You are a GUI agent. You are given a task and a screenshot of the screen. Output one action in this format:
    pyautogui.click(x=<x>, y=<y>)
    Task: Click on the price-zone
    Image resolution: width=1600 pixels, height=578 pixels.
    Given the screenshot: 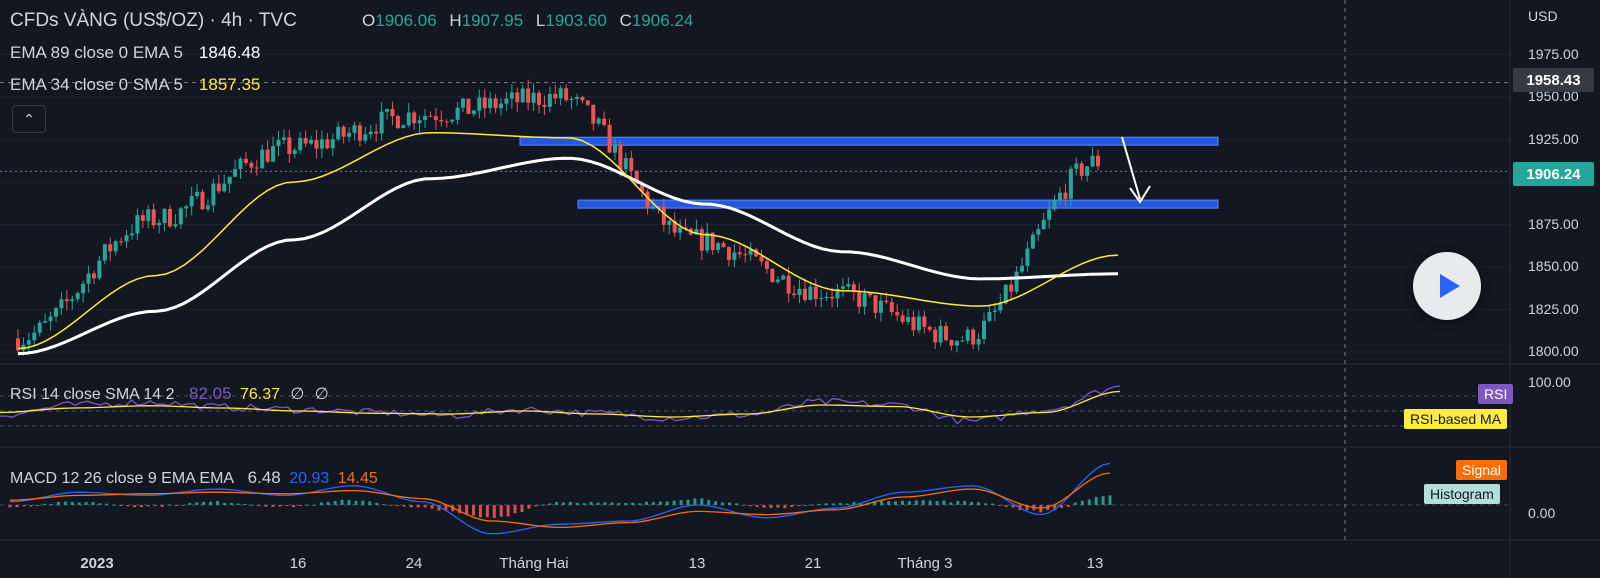 What is the action you would take?
    pyautogui.click(x=869, y=141)
    